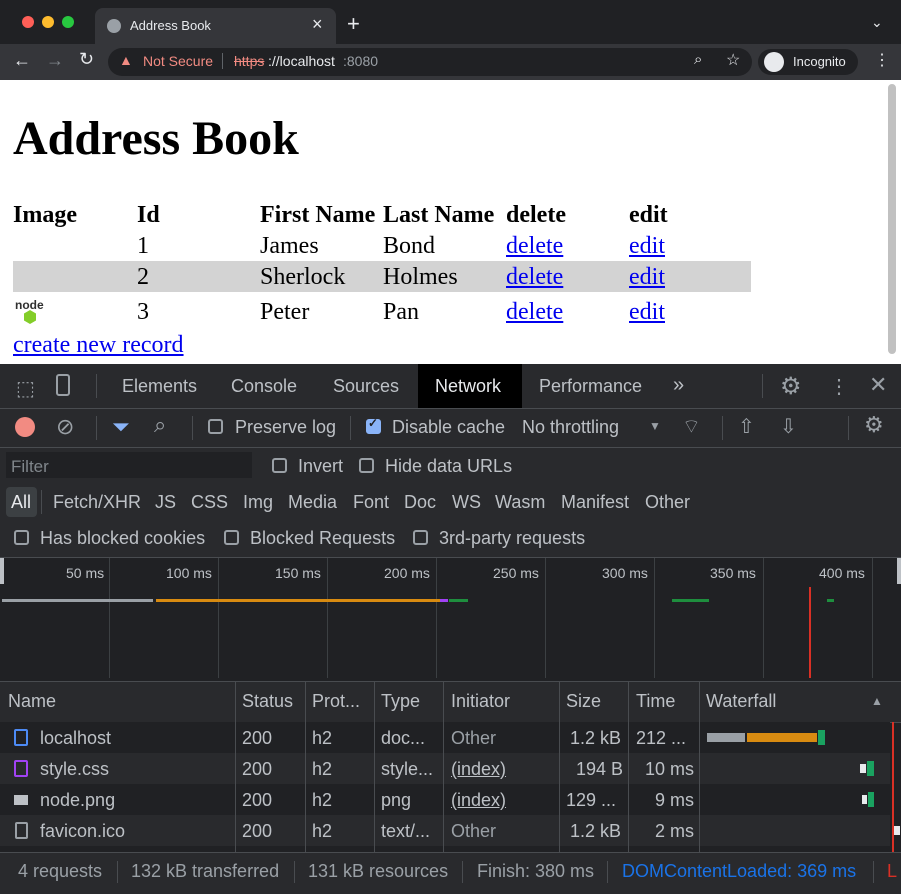 The image size is (901, 894). What do you see at coordinates (285, 427) in the screenshot?
I see `preserve-log-label: Preserve log` at bounding box center [285, 427].